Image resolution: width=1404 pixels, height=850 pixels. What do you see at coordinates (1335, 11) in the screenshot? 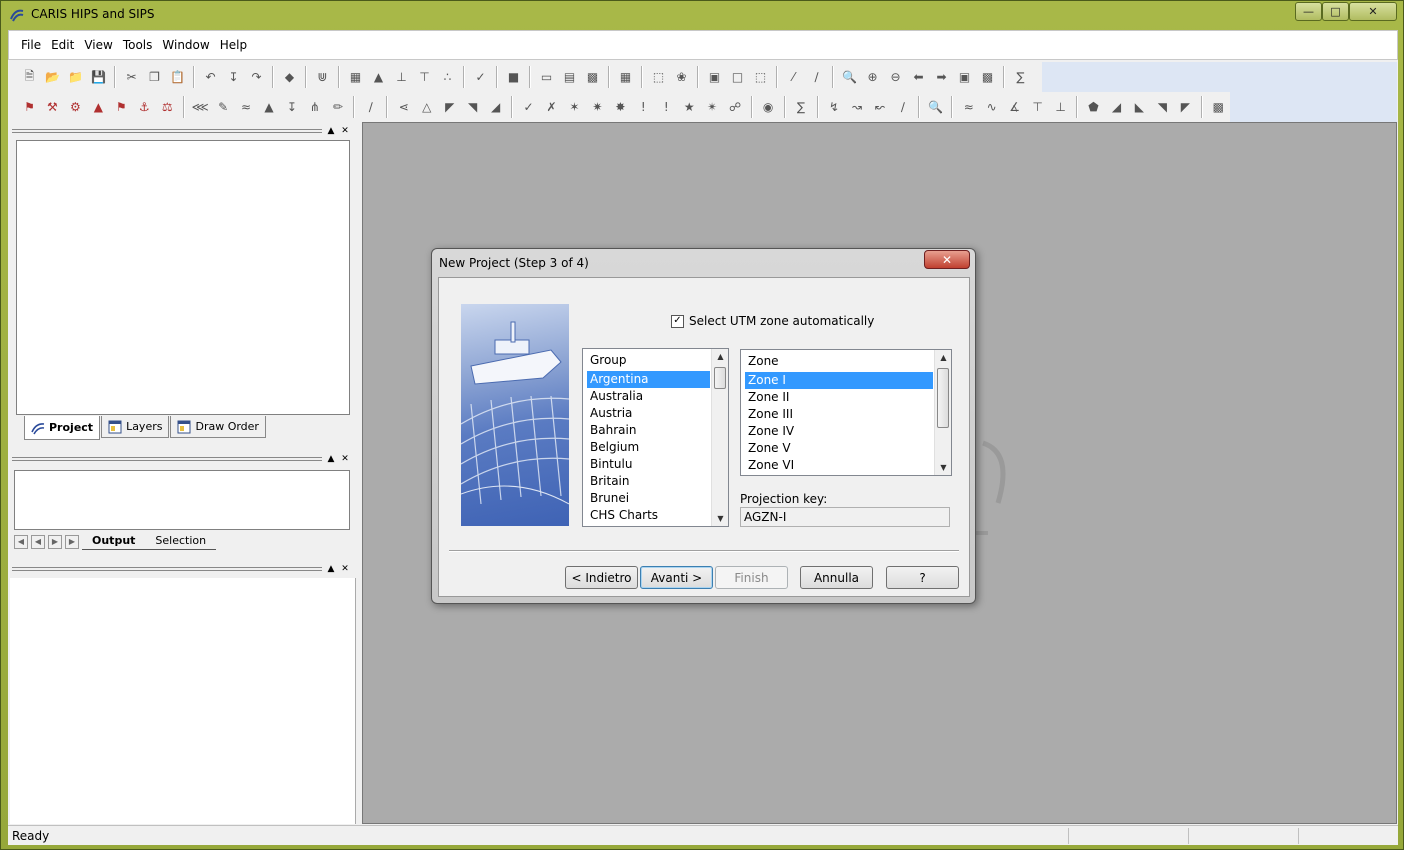
I see `maximize-button: □` at bounding box center [1335, 11].